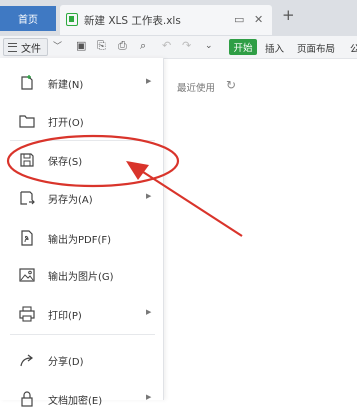 The height and width of the screenshot is (414, 357). I want to click on annotation-arrowhead, so click(137, 170).